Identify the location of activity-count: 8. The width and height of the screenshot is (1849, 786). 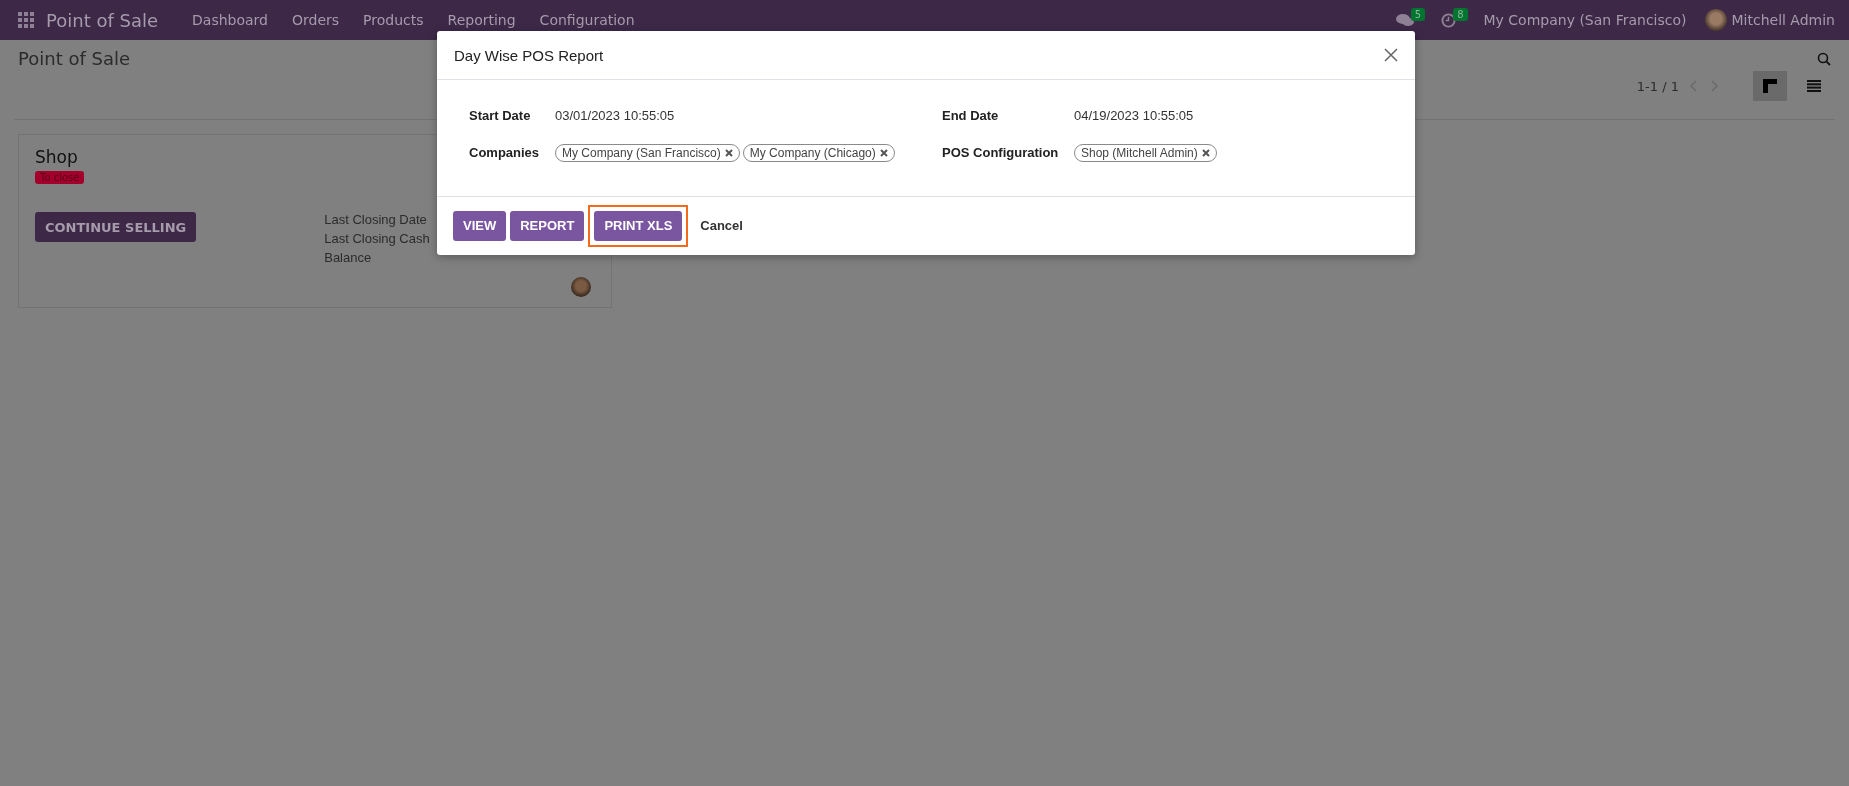
(1460, 14).